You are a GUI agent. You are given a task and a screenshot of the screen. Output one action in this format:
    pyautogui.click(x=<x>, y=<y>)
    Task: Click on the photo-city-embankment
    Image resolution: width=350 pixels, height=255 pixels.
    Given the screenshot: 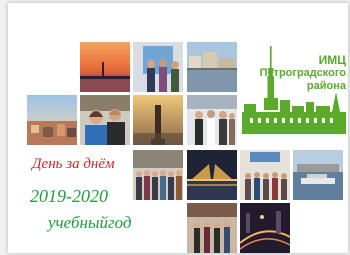 What is the action you would take?
    pyautogui.click(x=212, y=67)
    